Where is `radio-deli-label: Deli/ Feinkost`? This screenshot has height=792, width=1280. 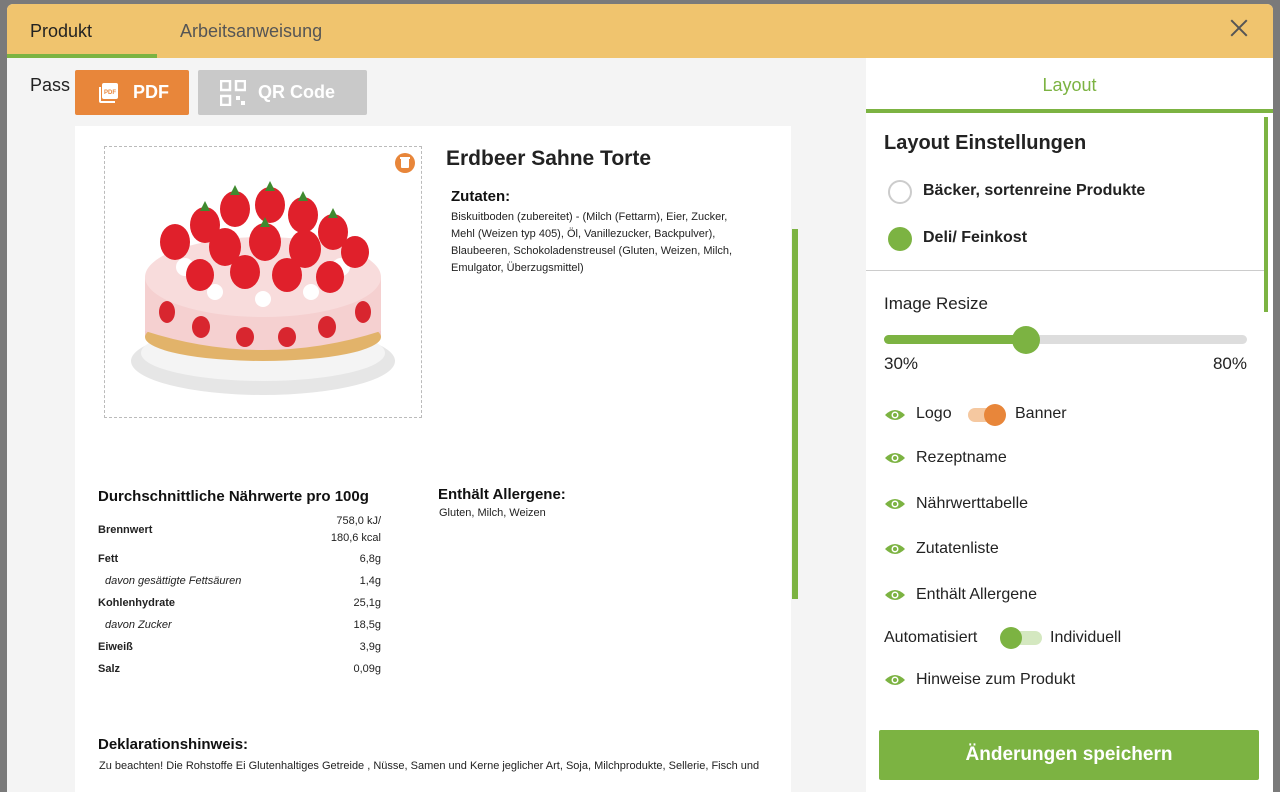
radio-deli-label: Deli/ Feinkost is located at coordinates (975, 238).